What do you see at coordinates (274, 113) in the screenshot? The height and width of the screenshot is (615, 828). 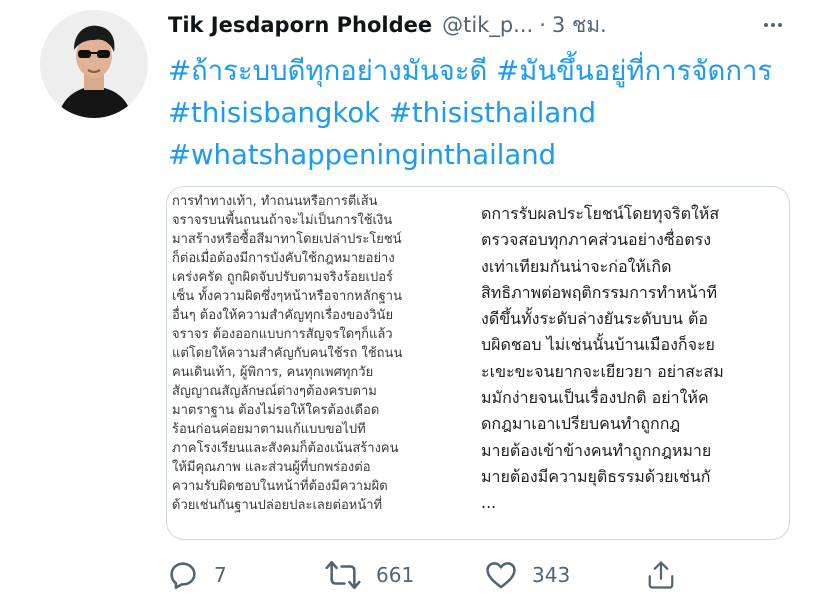 I see `hashtag-link: #thisisbangkok` at bounding box center [274, 113].